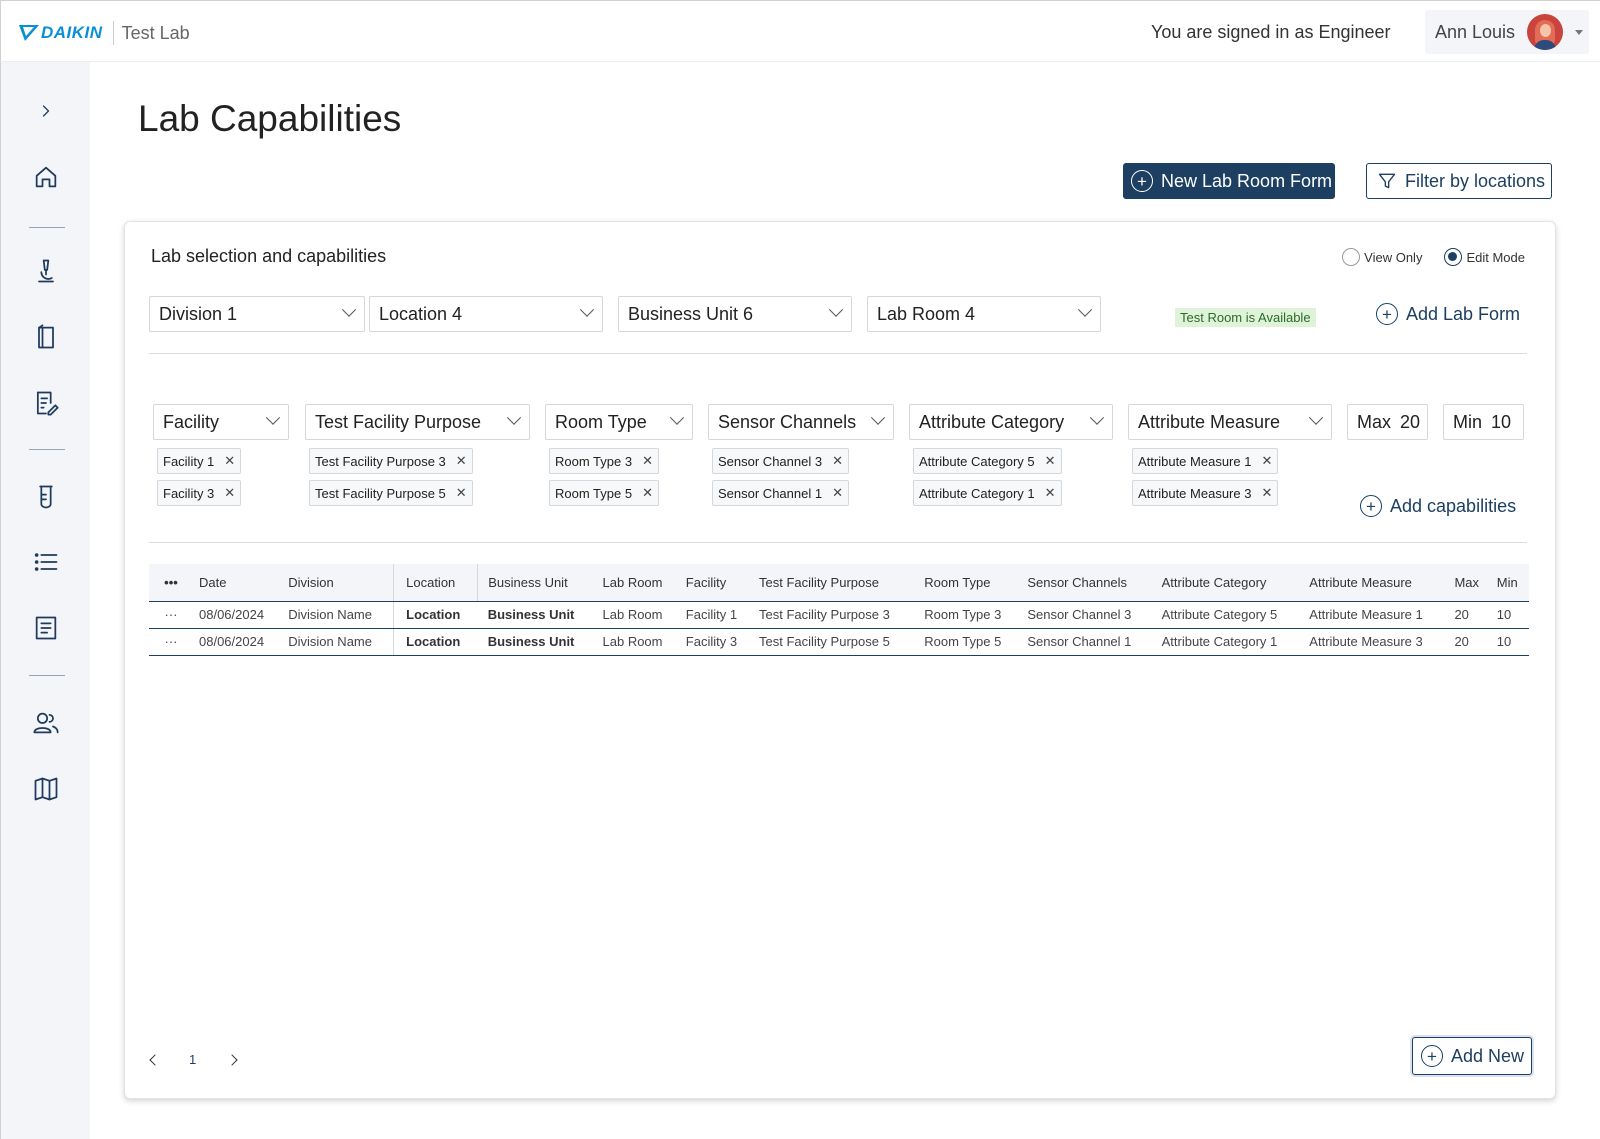 The image size is (1600, 1139). I want to click on min-input: Min 10, so click(1483, 422).